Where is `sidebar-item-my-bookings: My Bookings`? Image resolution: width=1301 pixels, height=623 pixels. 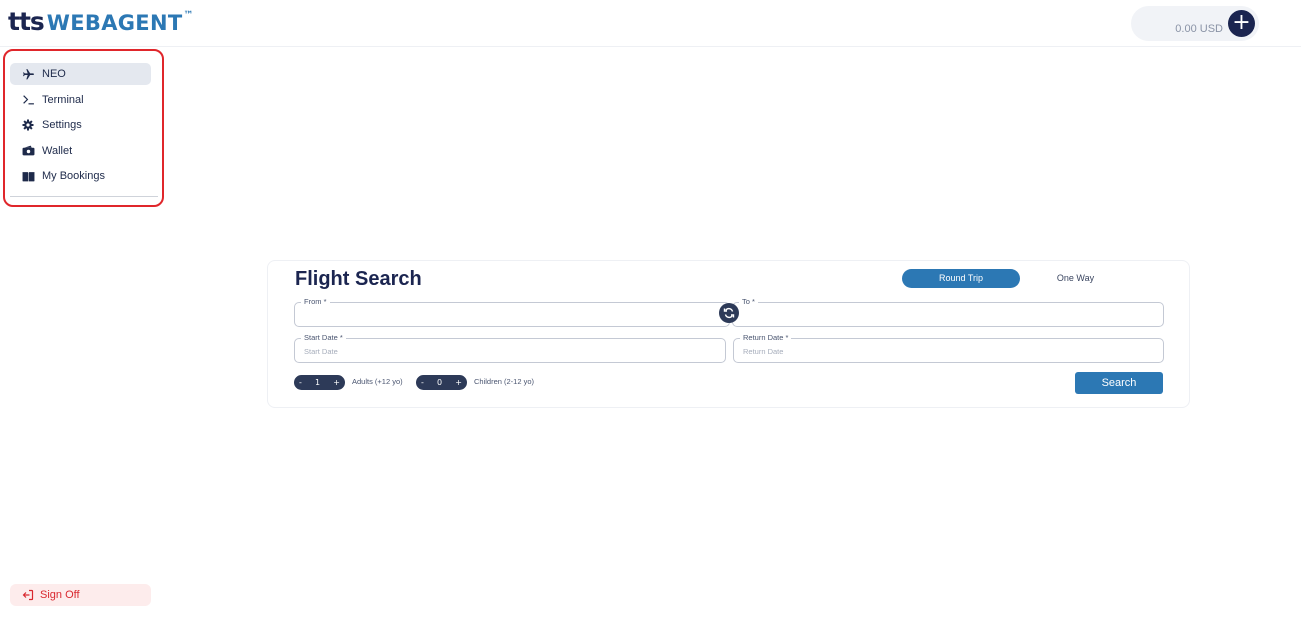 sidebar-item-my-bookings: My Bookings is located at coordinates (80, 176).